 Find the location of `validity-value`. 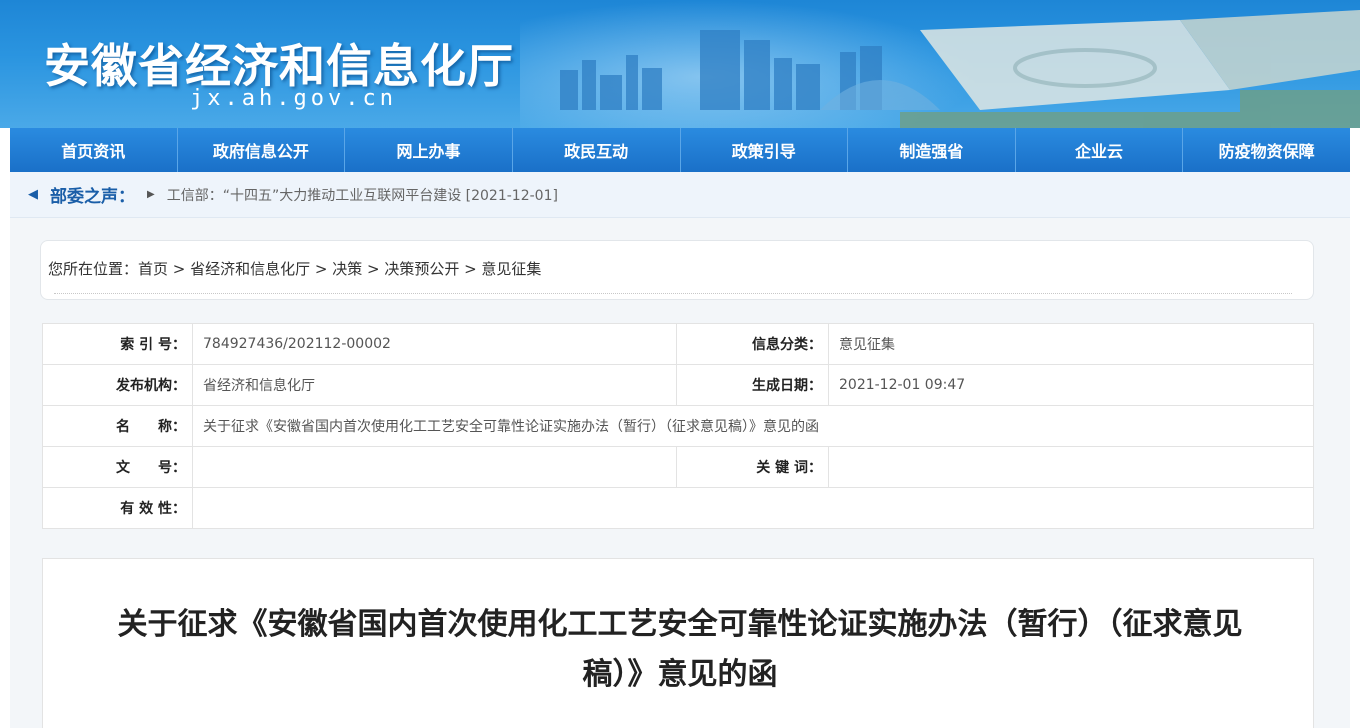

validity-value is located at coordinates (753, 508).